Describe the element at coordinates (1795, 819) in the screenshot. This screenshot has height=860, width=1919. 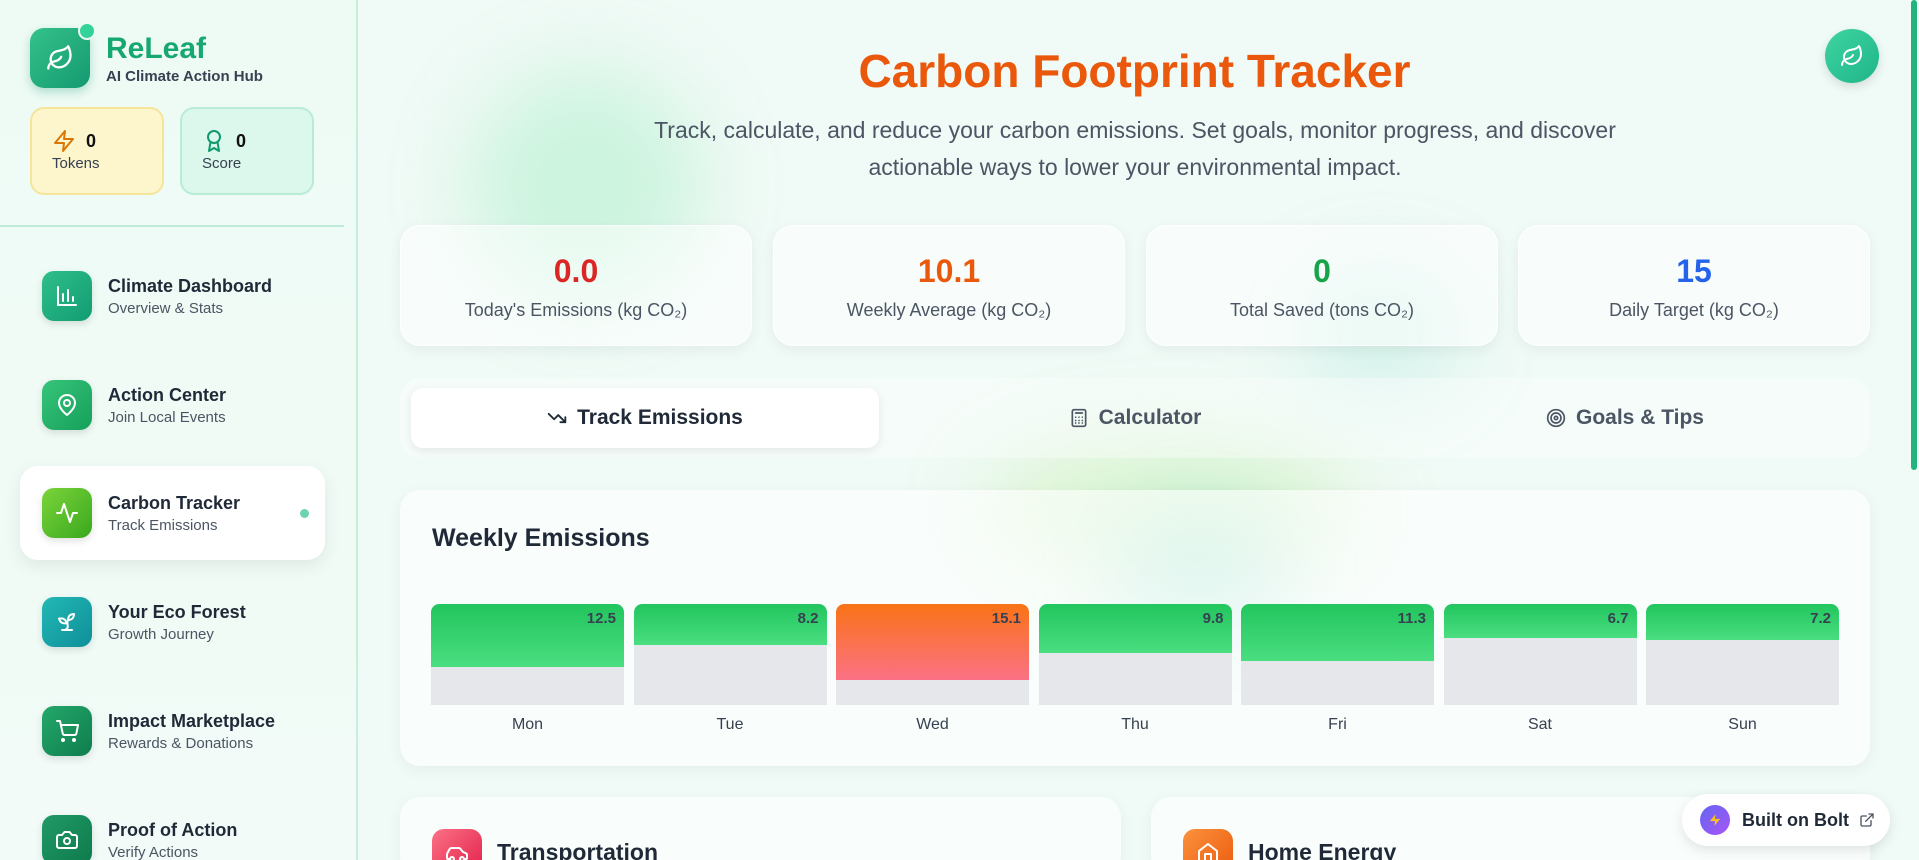
I see `bolt-label: Built on Bolt` at that location.